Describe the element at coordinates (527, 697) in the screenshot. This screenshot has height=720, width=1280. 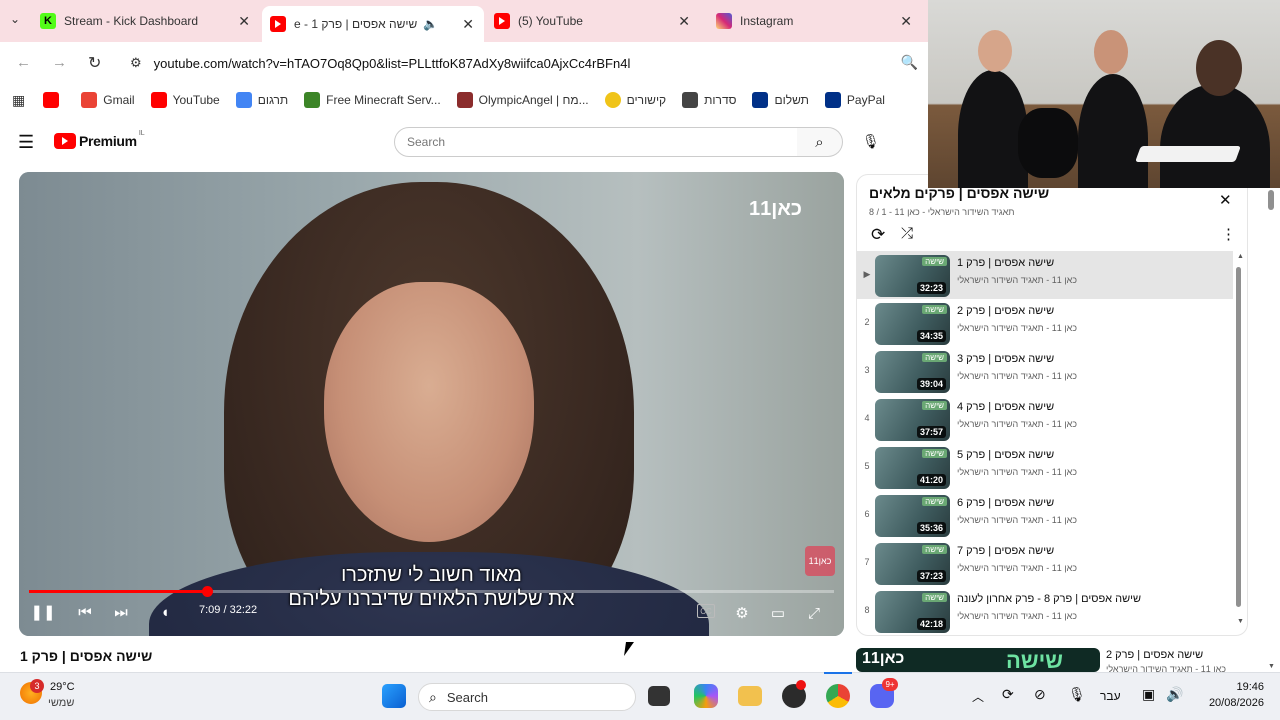
I see `taskbar-search: ⌕ Search` at that location.